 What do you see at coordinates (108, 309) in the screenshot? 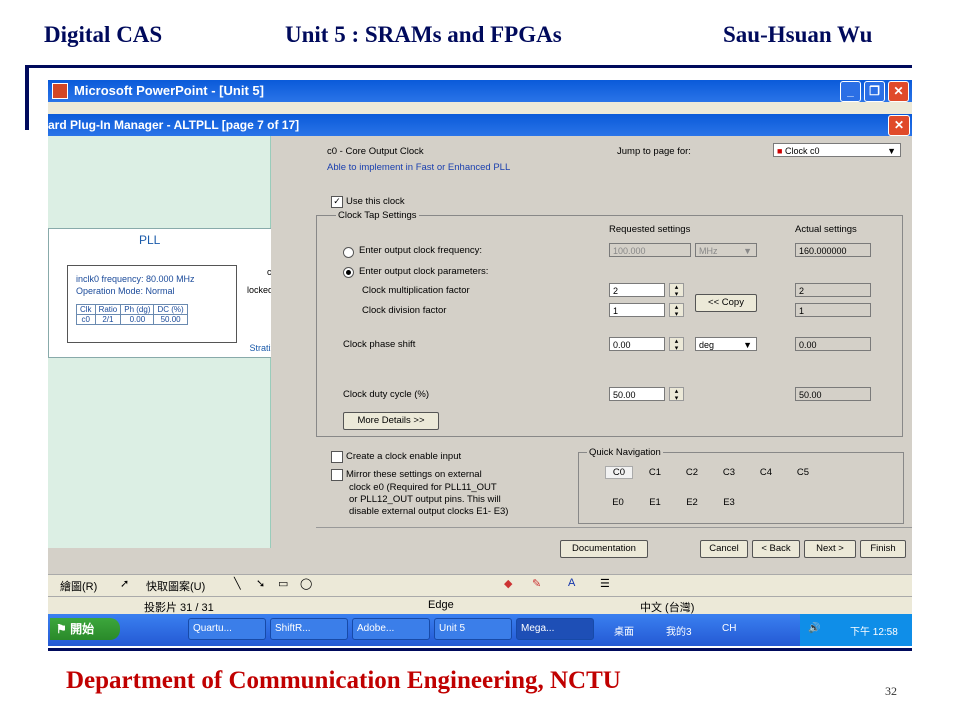
I see `table-header: Ratio` at bounding box center [108, 309].